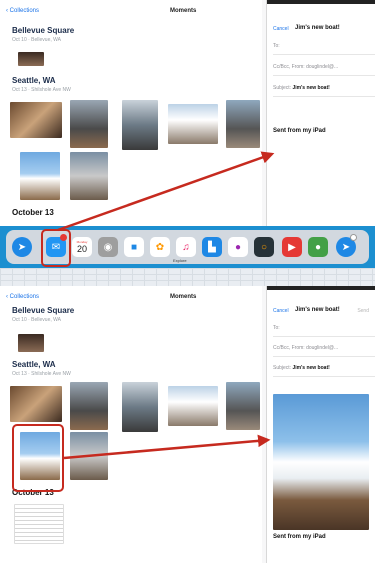  Describe the element at coordinates (187, 277) in the screenshot. I see `divider-strip` at that location.